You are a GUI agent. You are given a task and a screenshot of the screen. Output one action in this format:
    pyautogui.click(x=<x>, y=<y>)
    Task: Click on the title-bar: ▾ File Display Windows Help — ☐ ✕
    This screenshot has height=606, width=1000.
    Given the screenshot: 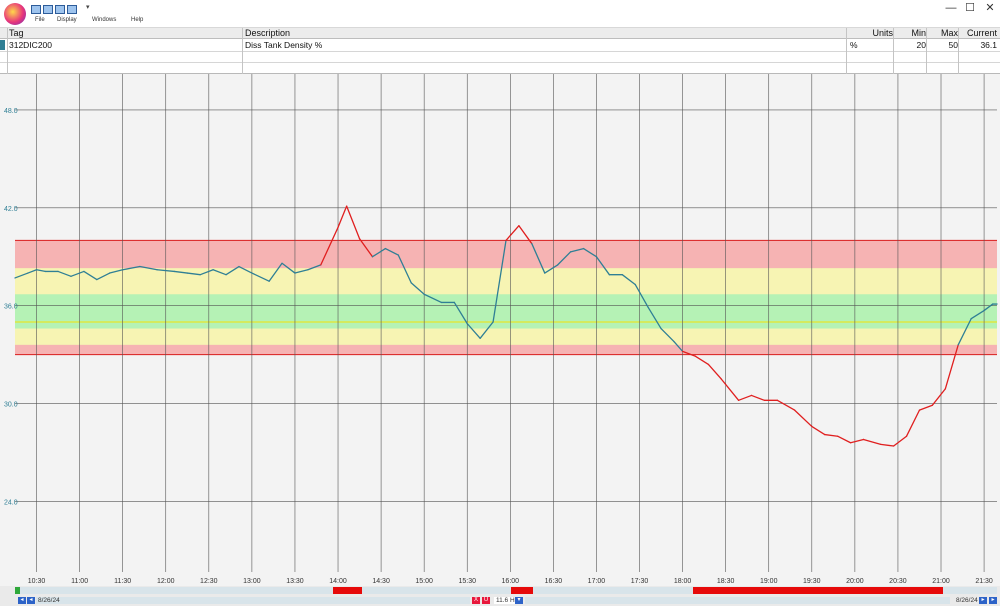 What is the action you would take?
    pyautogui.click(x=500, y=14)
    